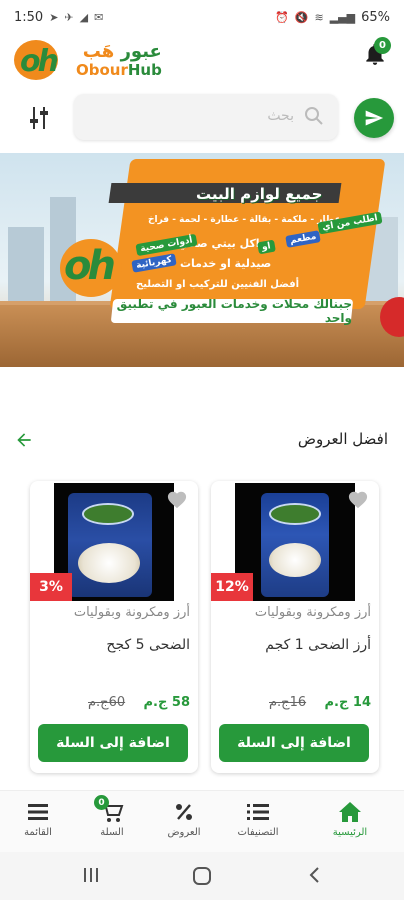 This screenshot has width=404, height=900. I want to click on notification-badge: 0, so click(382, 45).